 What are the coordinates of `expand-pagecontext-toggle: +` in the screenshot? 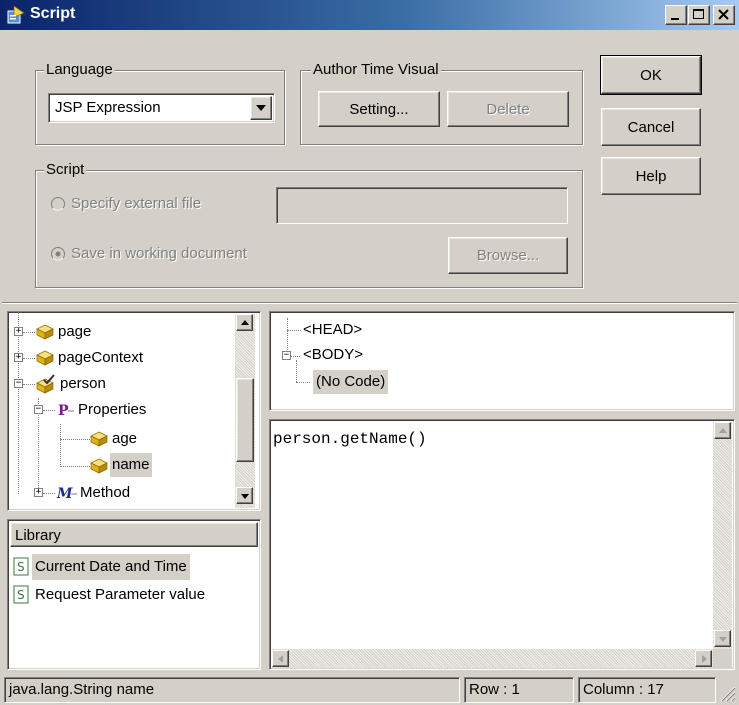 It's located at (18, 357).